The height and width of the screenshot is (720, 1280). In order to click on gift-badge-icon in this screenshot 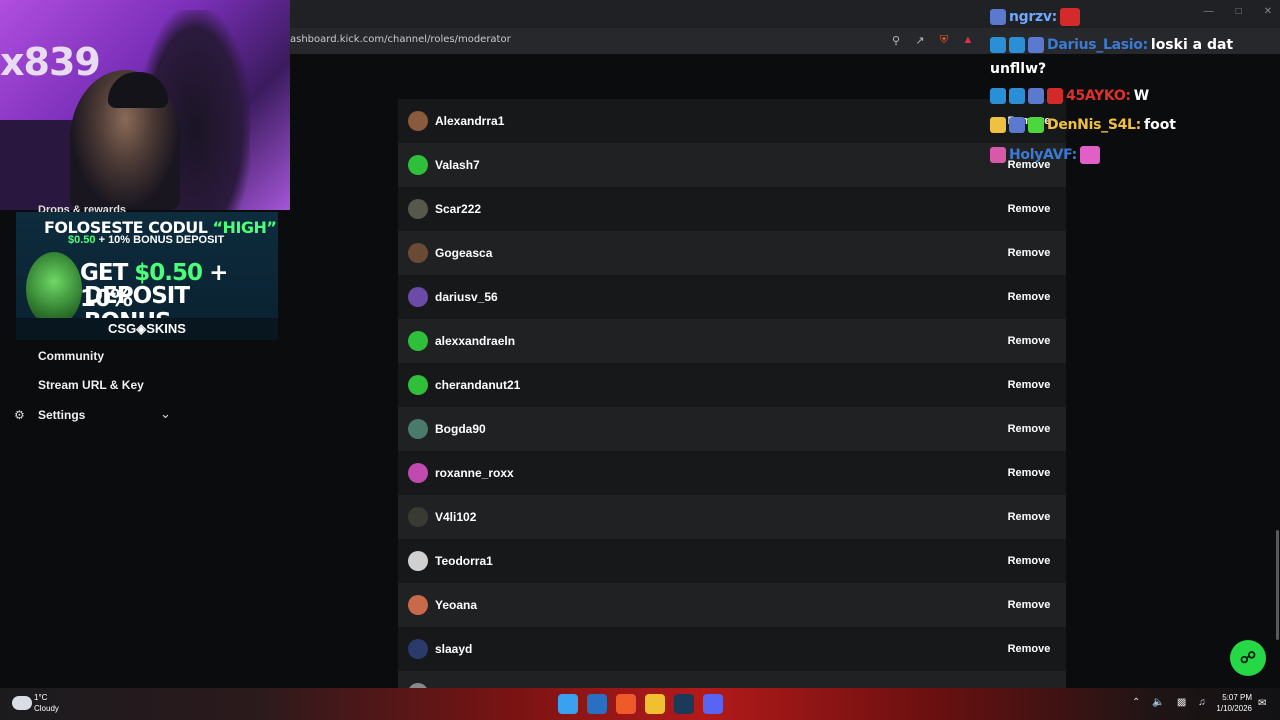, I will do `click(1036, 125)`.